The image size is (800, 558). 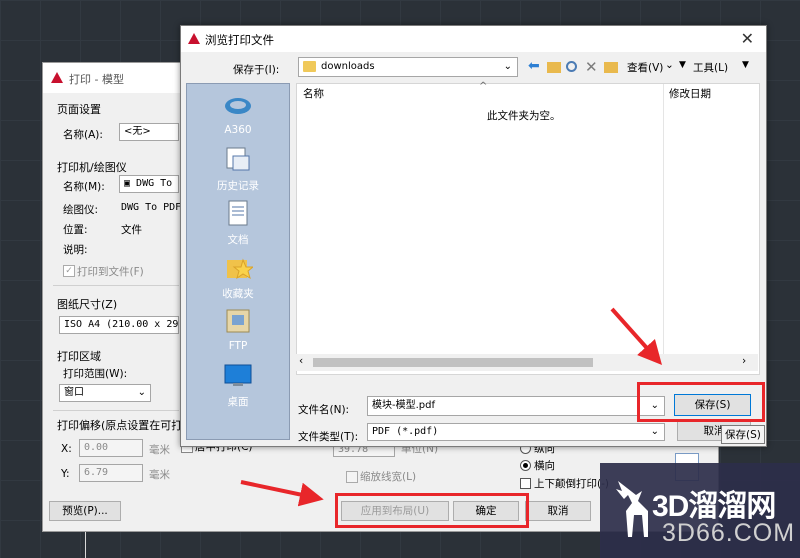 What do you see at coordinates (700, 510) in the screenshot?
I see `watermark: 3D溜溜网 3D66.COM` at bounding box center [700, 510].